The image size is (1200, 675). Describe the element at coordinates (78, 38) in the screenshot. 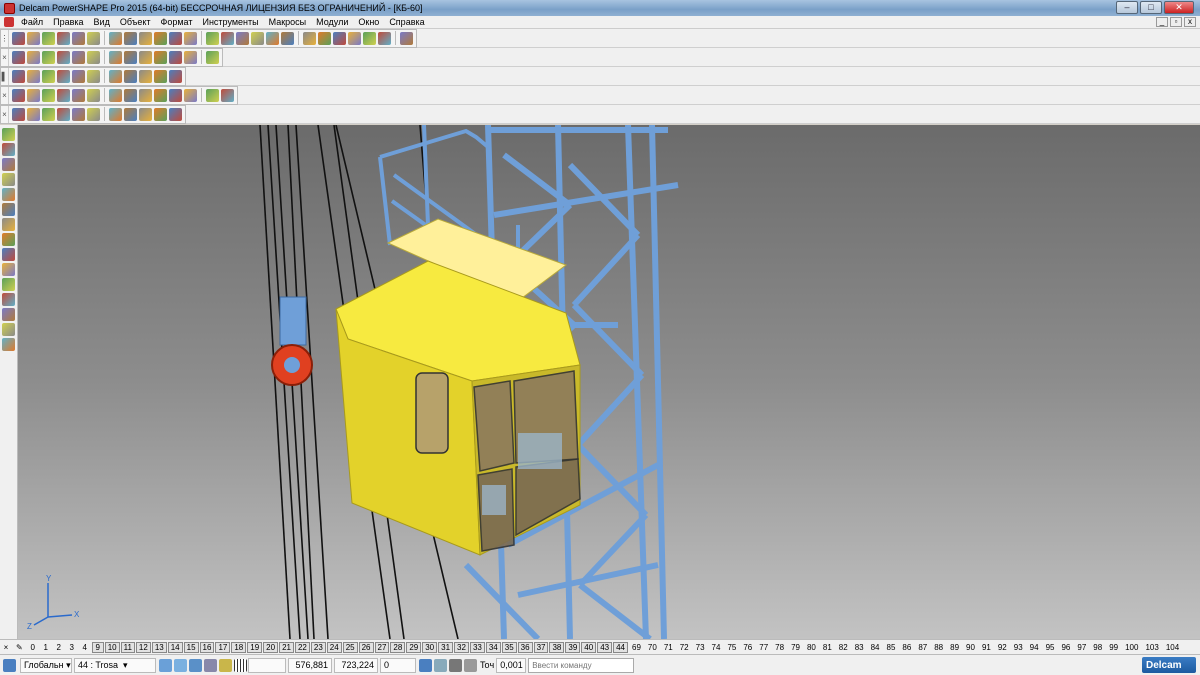

I see `print-icon` at that location.